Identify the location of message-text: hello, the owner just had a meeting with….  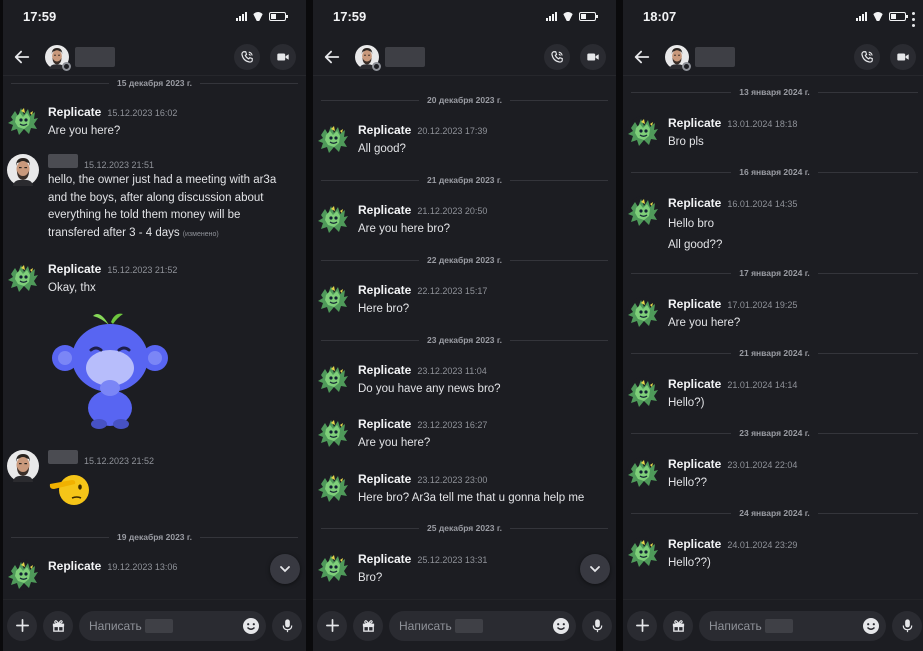
(162, 206).